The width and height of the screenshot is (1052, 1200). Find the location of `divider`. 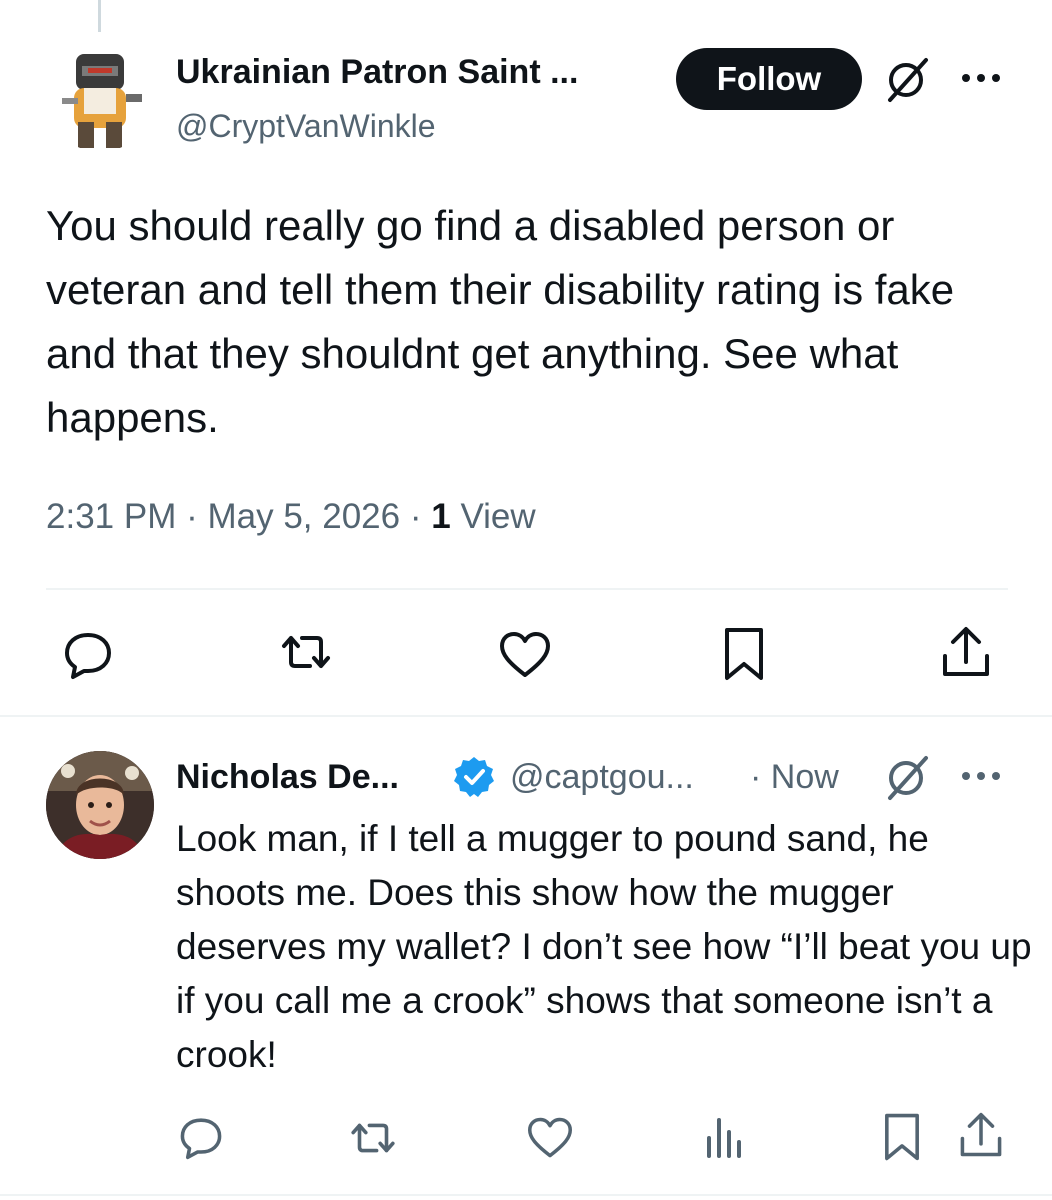

divider is located at coordinates (527, 589).